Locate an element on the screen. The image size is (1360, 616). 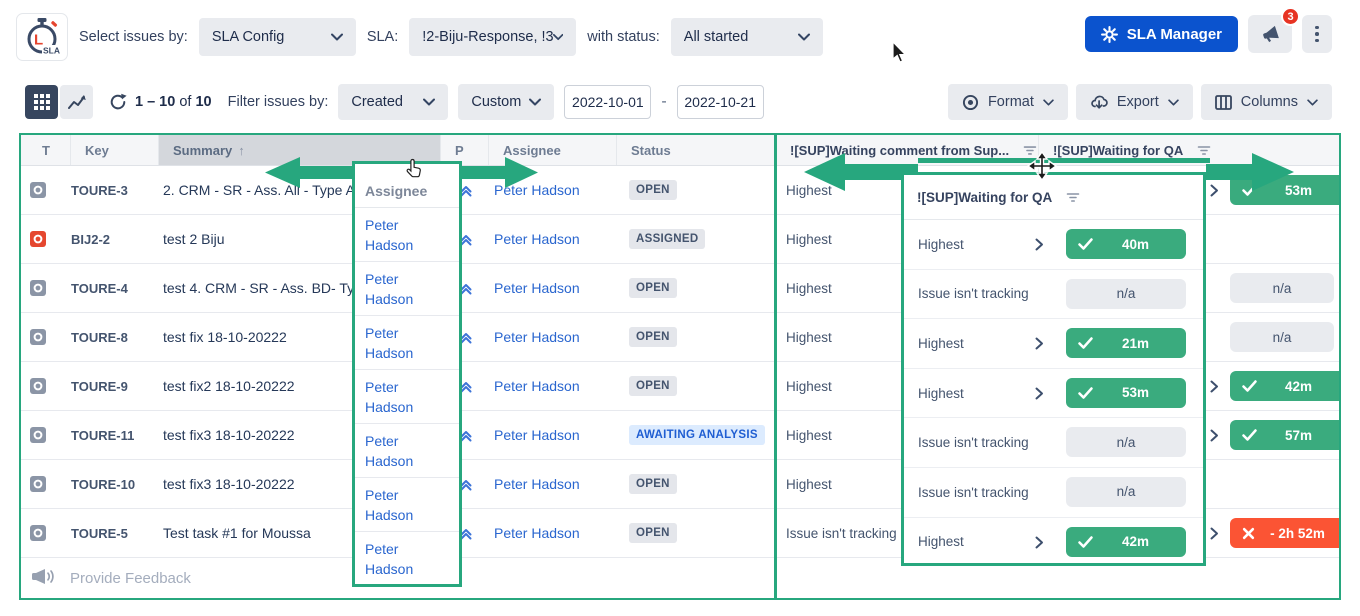
announcements-button: 3 is located at coordinates (1274, 30).